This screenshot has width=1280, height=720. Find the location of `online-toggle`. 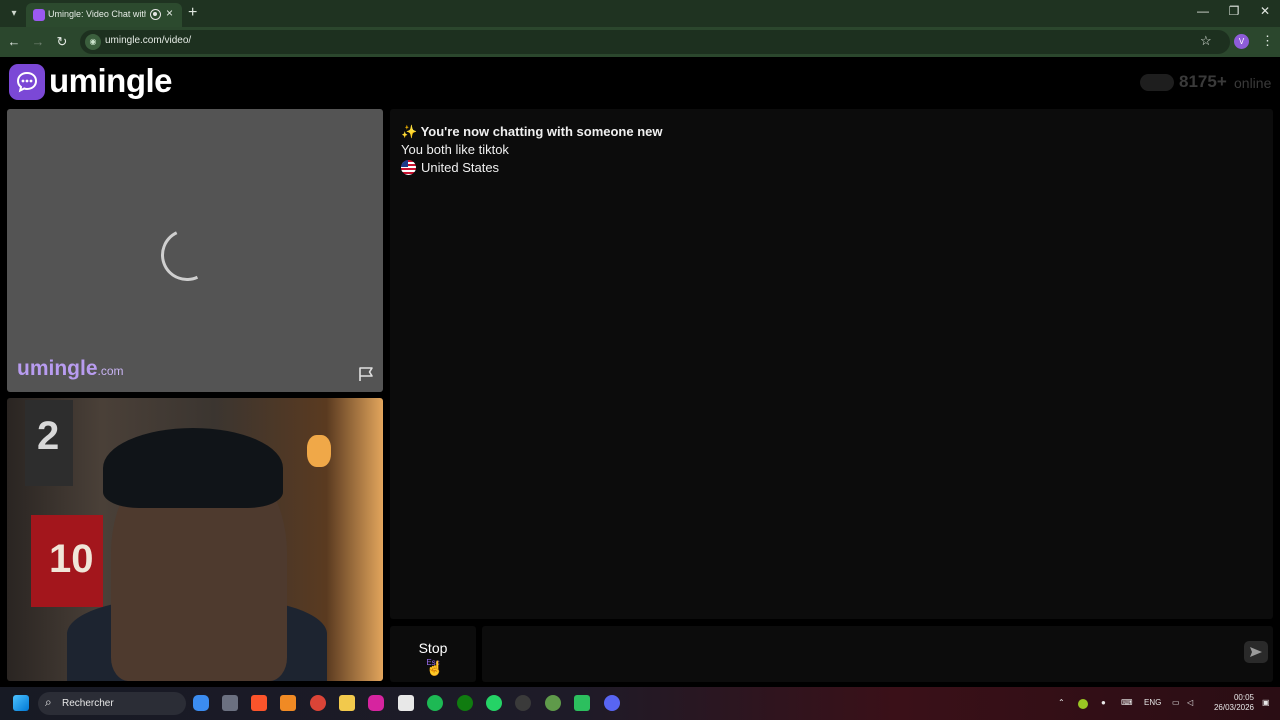

online-toggle is located at coordinates (1157, 82).